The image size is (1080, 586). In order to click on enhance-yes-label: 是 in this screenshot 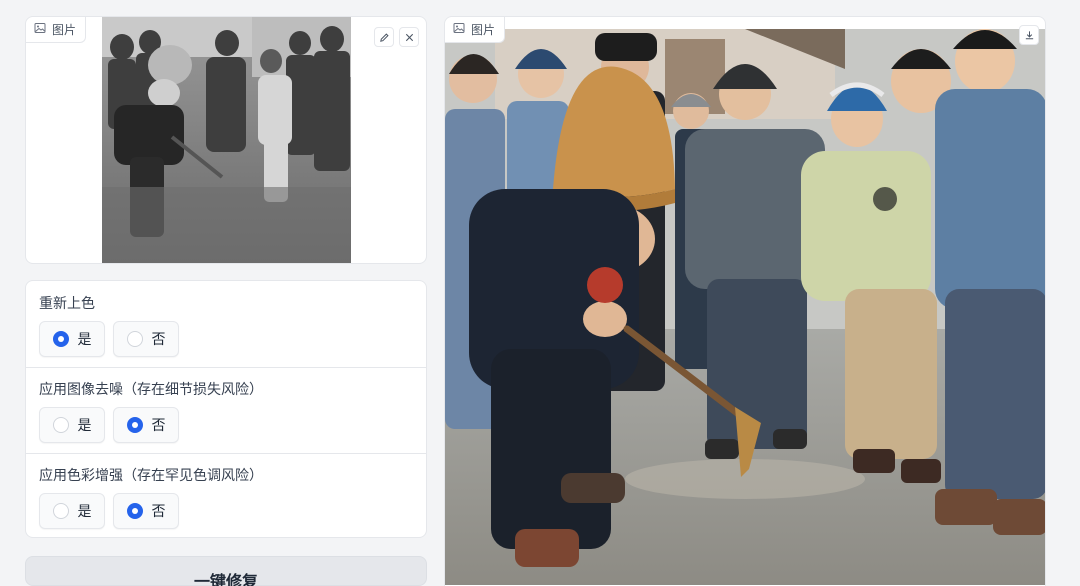, I will do `click(84, 512)`.